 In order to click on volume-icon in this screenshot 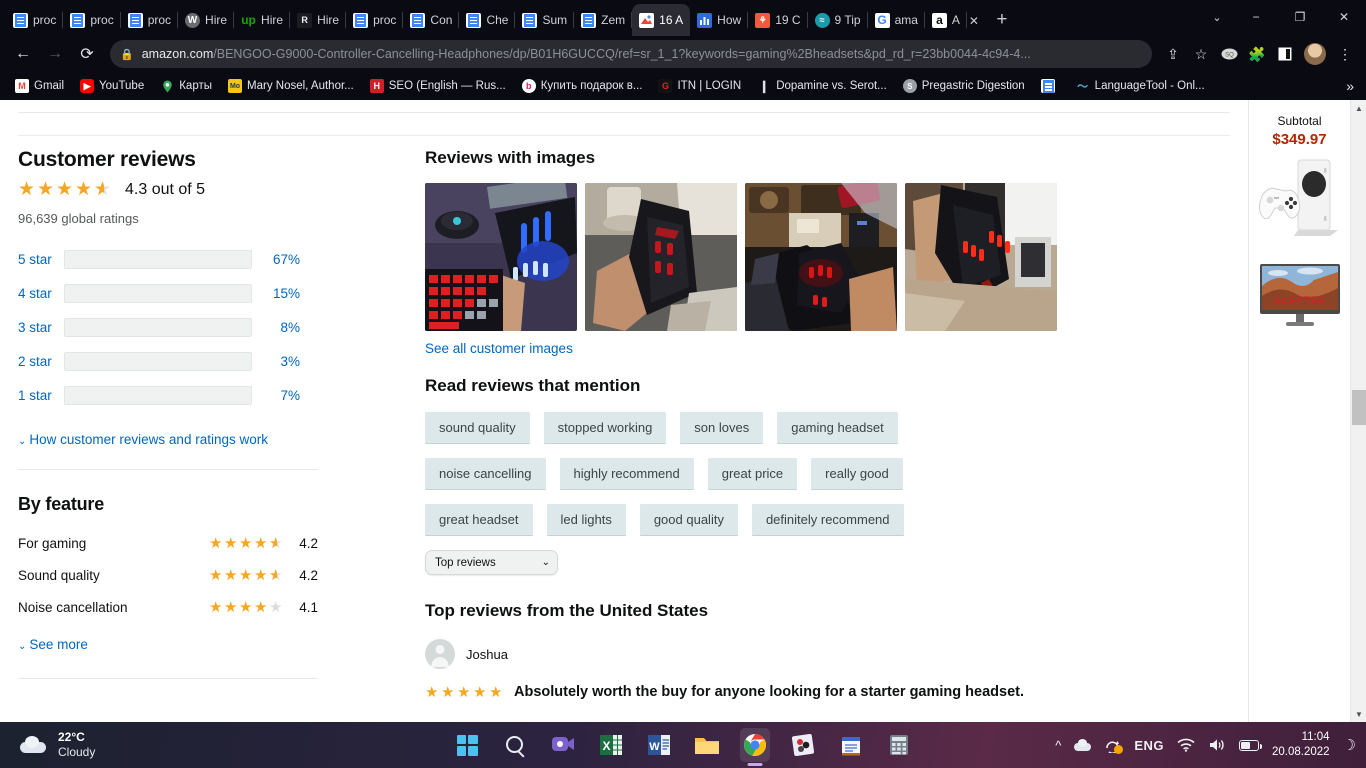, I will do `click(1217, 745)`.